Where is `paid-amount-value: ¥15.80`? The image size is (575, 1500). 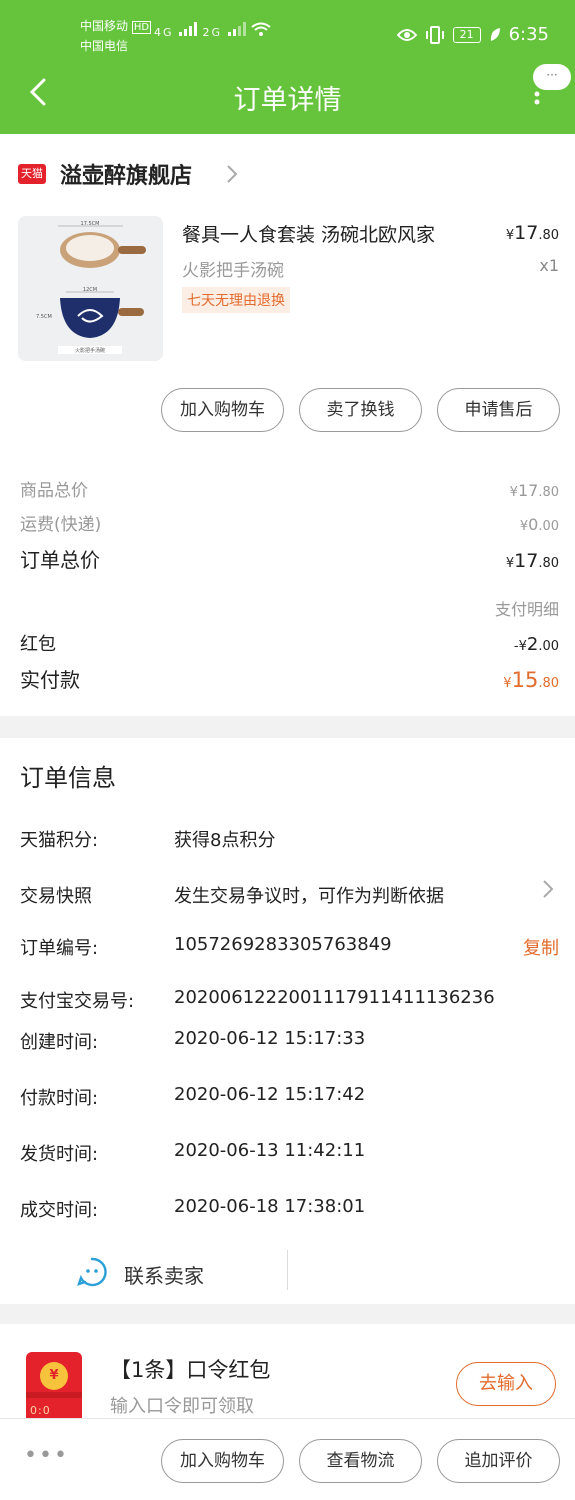 paid-amount-value: ¥15.80 is located at coordinates (531, 680).